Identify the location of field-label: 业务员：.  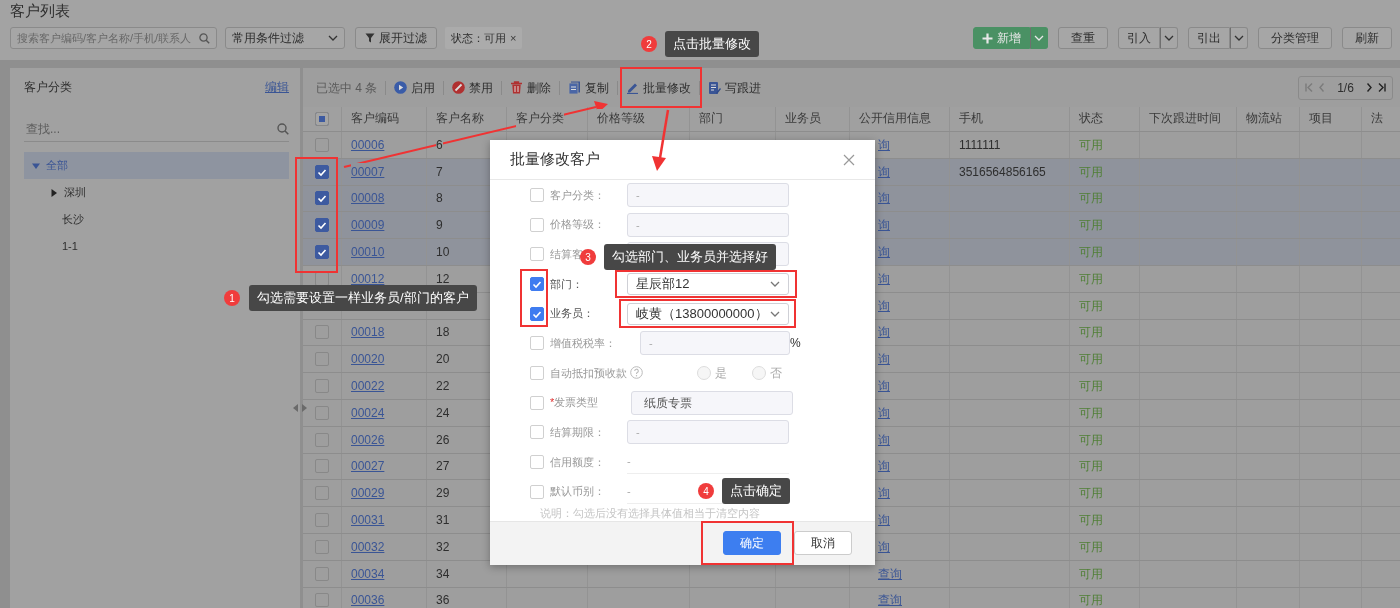
(572, 314).